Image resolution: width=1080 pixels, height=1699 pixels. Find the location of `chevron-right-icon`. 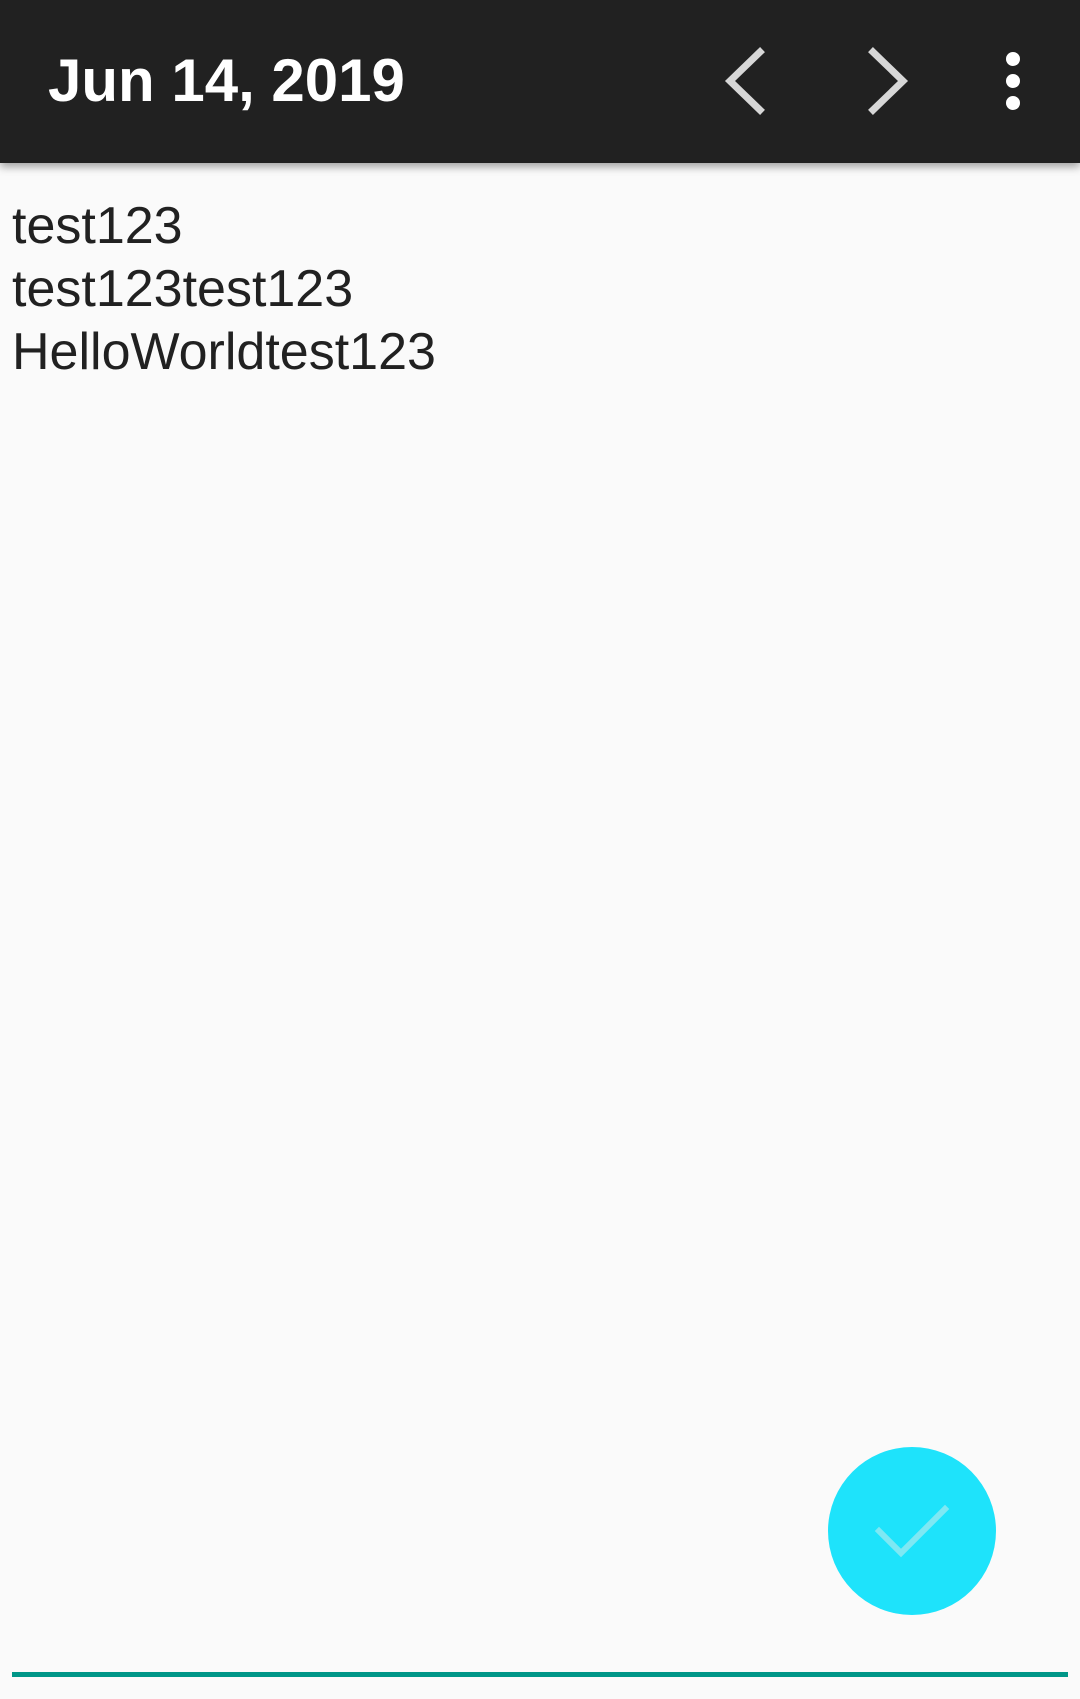

chevron-right-icon is located at coordinates (888, 81).